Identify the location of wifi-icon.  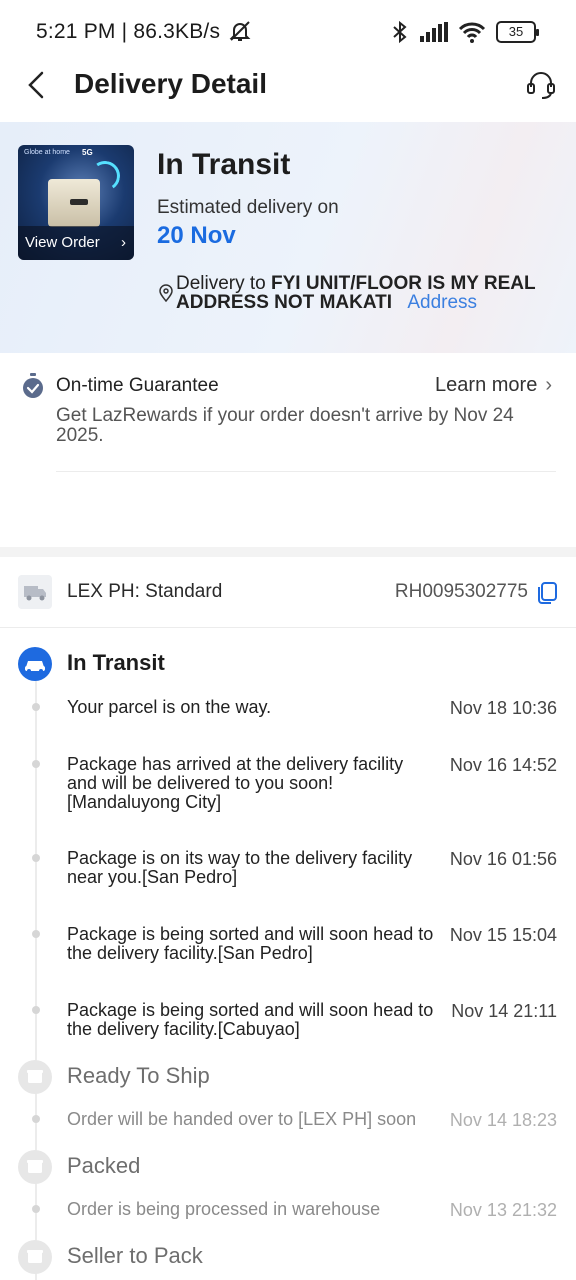
(472, 32).